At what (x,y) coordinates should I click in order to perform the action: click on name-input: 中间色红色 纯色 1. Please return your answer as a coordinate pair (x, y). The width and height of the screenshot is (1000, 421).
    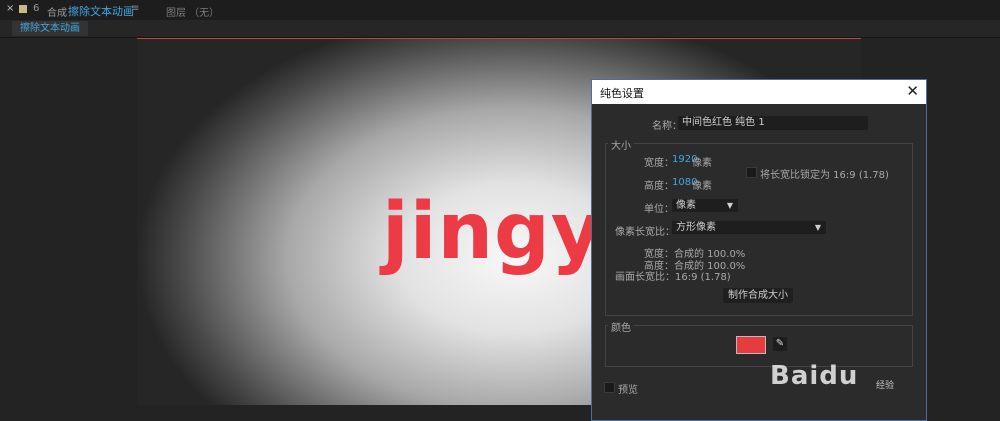
    Looking at the image, I should click on (773, 123).